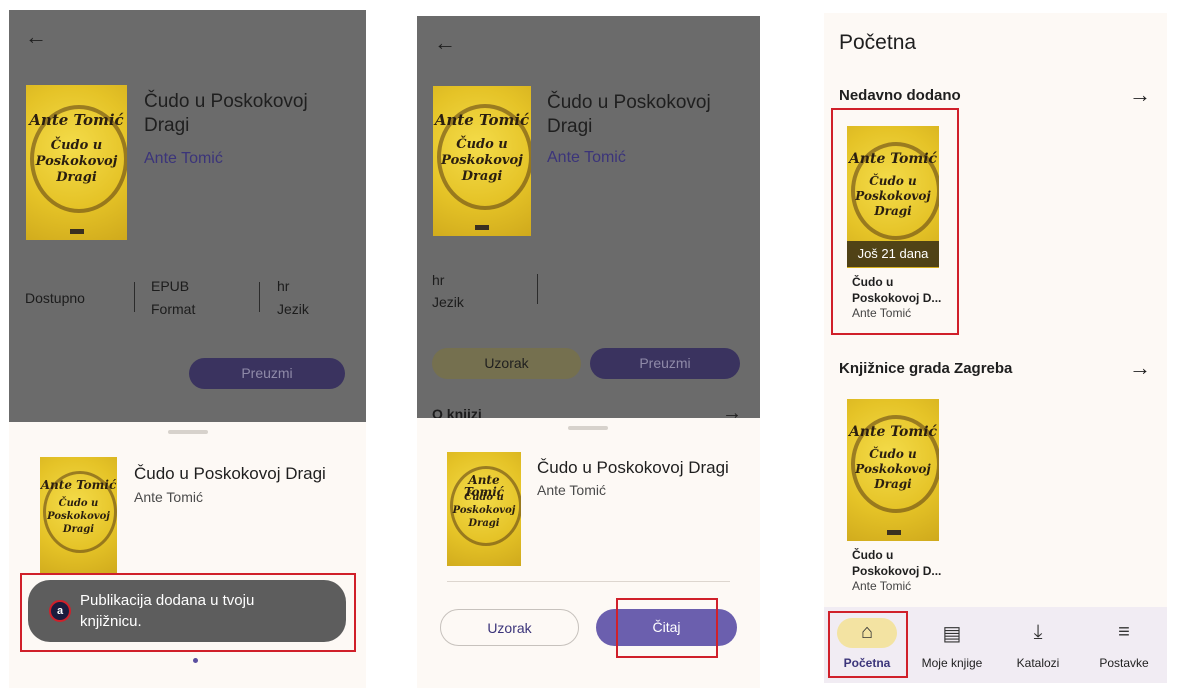 The height and width of the screenshot is (698, 1180). Describe the element at coordinates (55, 298) in the screenshot. I see `availability-status: Dostupno` at that location.